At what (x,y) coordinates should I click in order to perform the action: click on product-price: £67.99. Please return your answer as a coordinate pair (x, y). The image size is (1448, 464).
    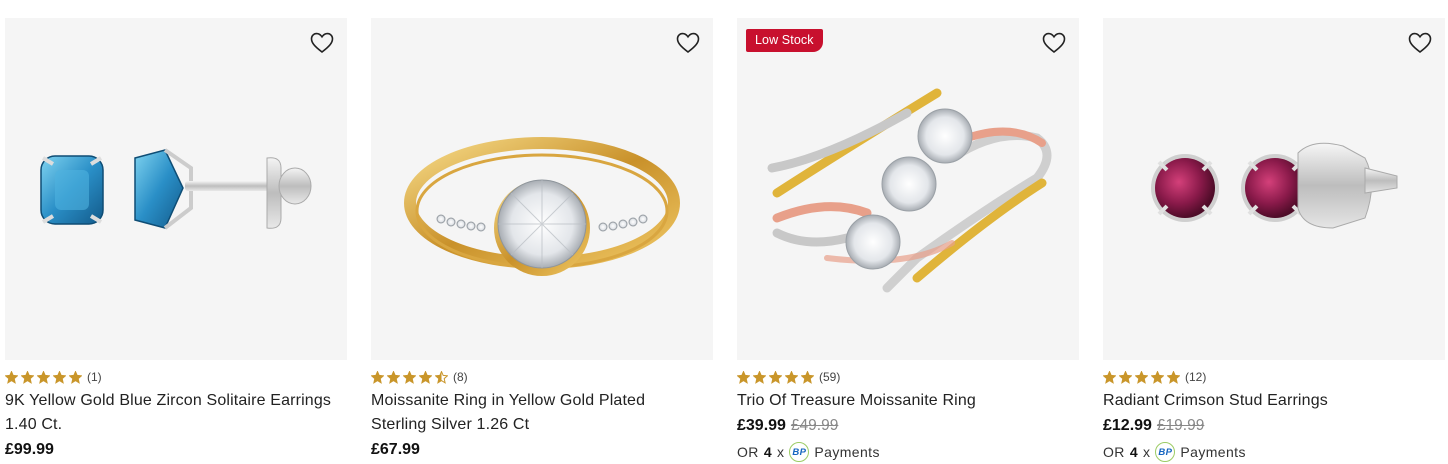
    Looking at the image, I should click on (395, 449).